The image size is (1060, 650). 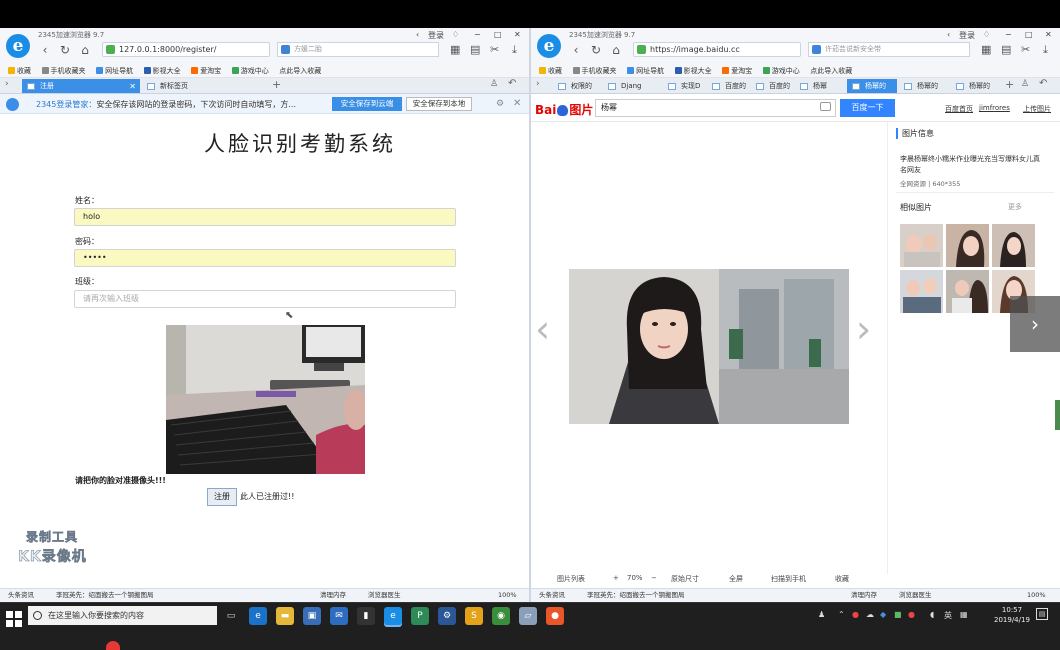 I want to click on sublime-icon: S, so click(x=474, y=616).